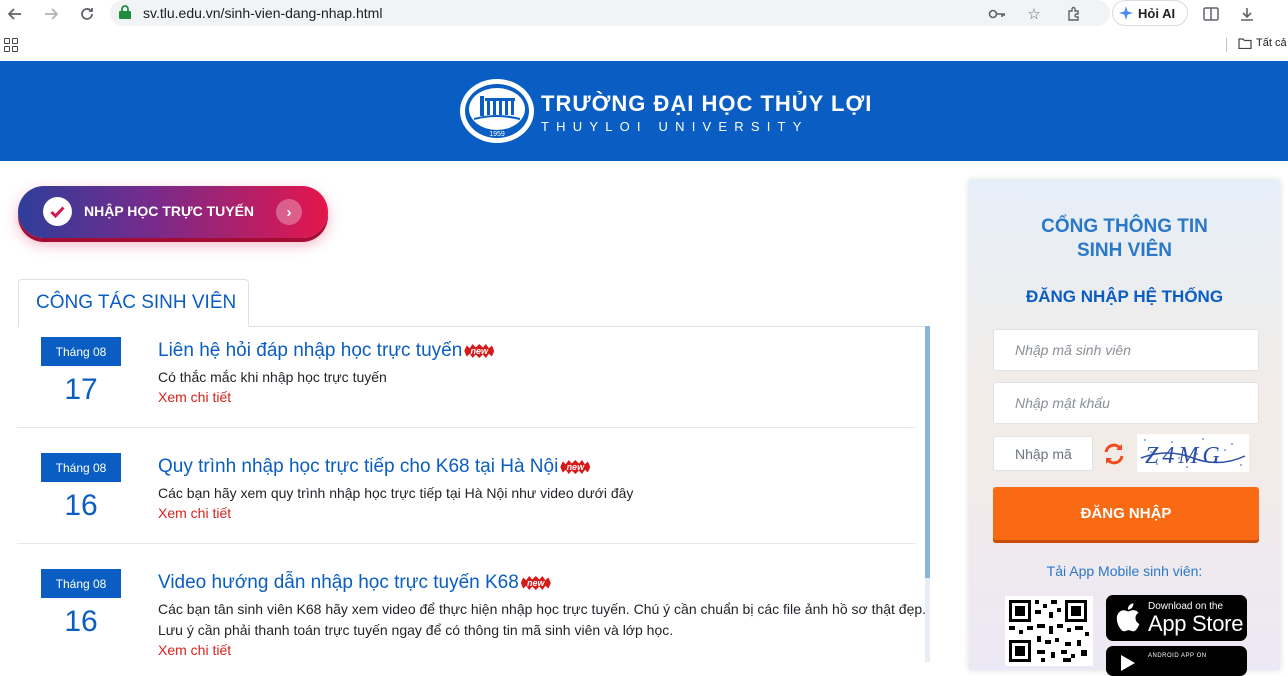 The image size is (1288, 676). What do you see at coordinates (1176, 661) in the screenshot?
I see `google-play-badge: ANDROID APP ON` at bounding box center [1176, 661].